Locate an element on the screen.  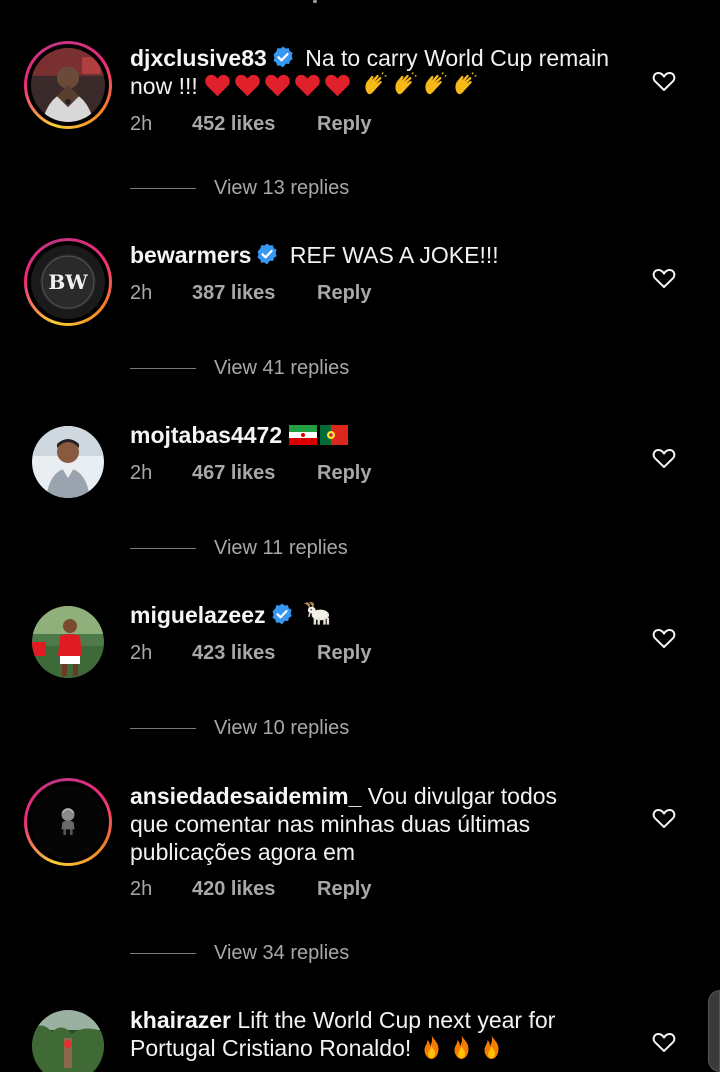
username: djxclusive83 is located at coordinates (198, 58).